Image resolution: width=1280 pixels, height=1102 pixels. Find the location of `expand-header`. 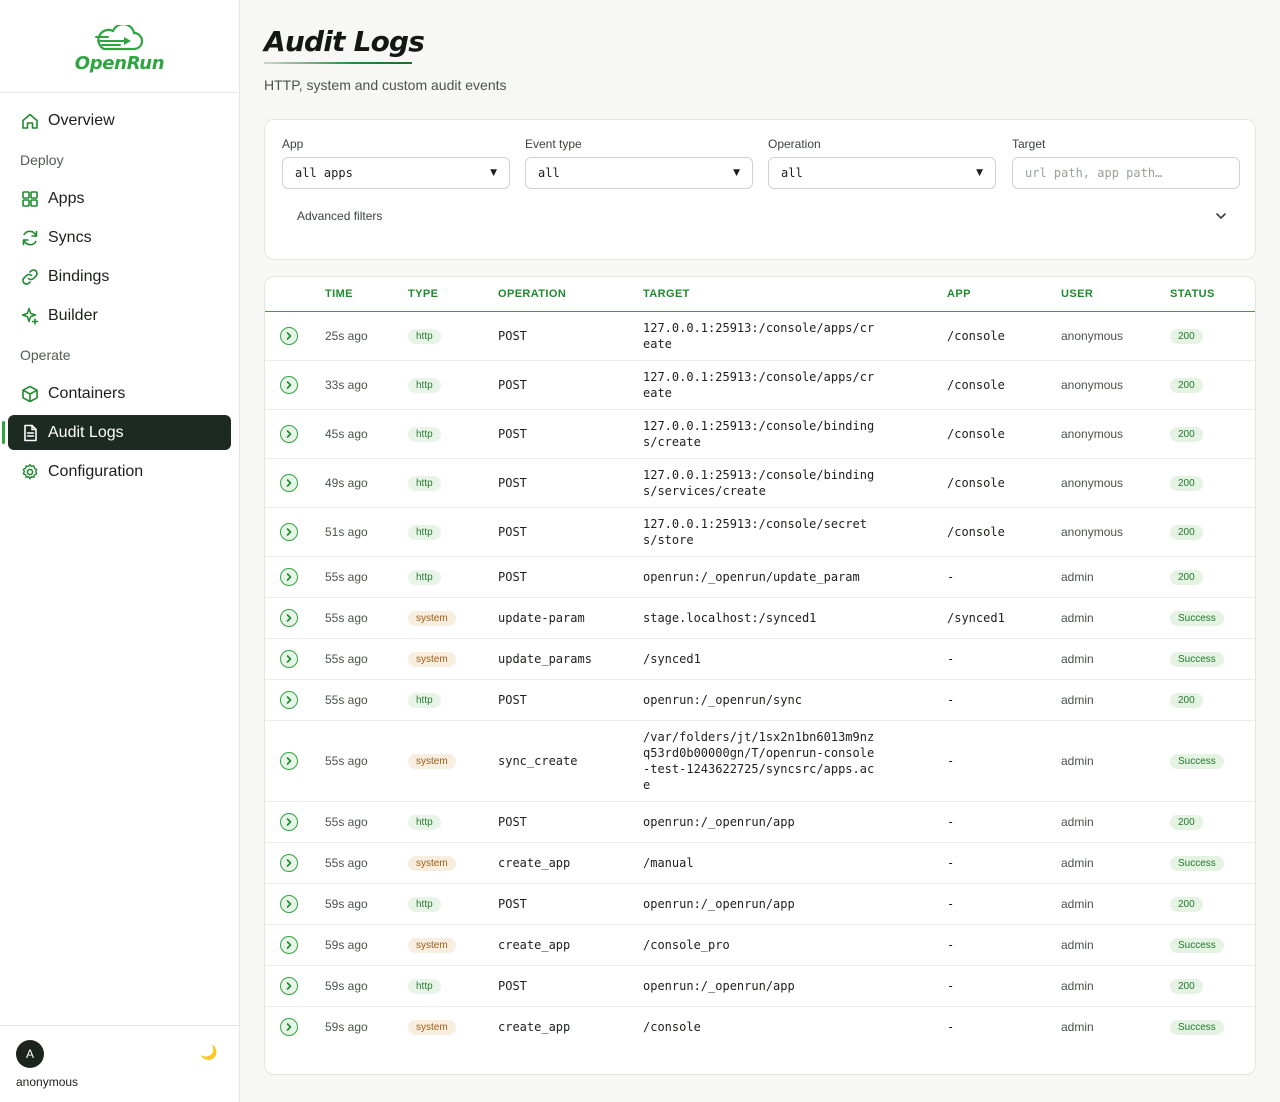

expand-header is located at coordinates (295, 294).